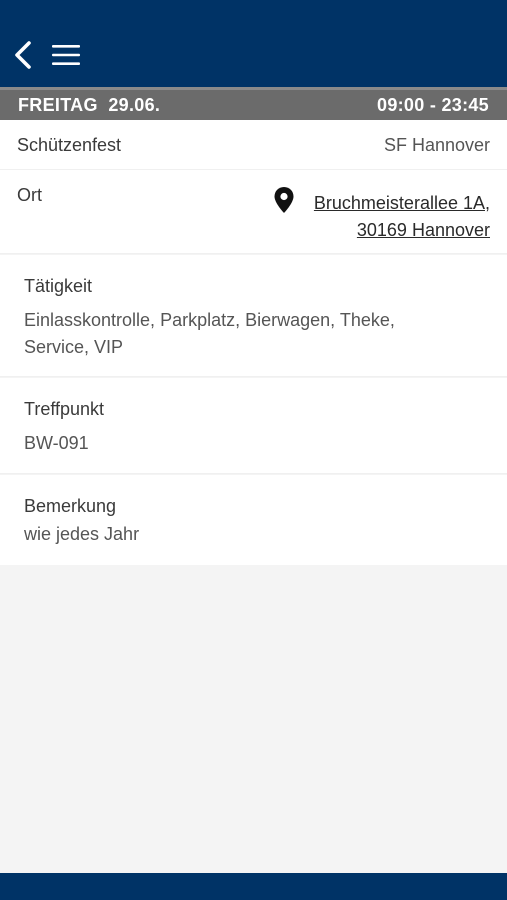 The width and height of the screenshot is (507, 900). Describe the element at coordinates (58, 286) in the screenshot. I see `activity-title: Tätigkeit` at that location.